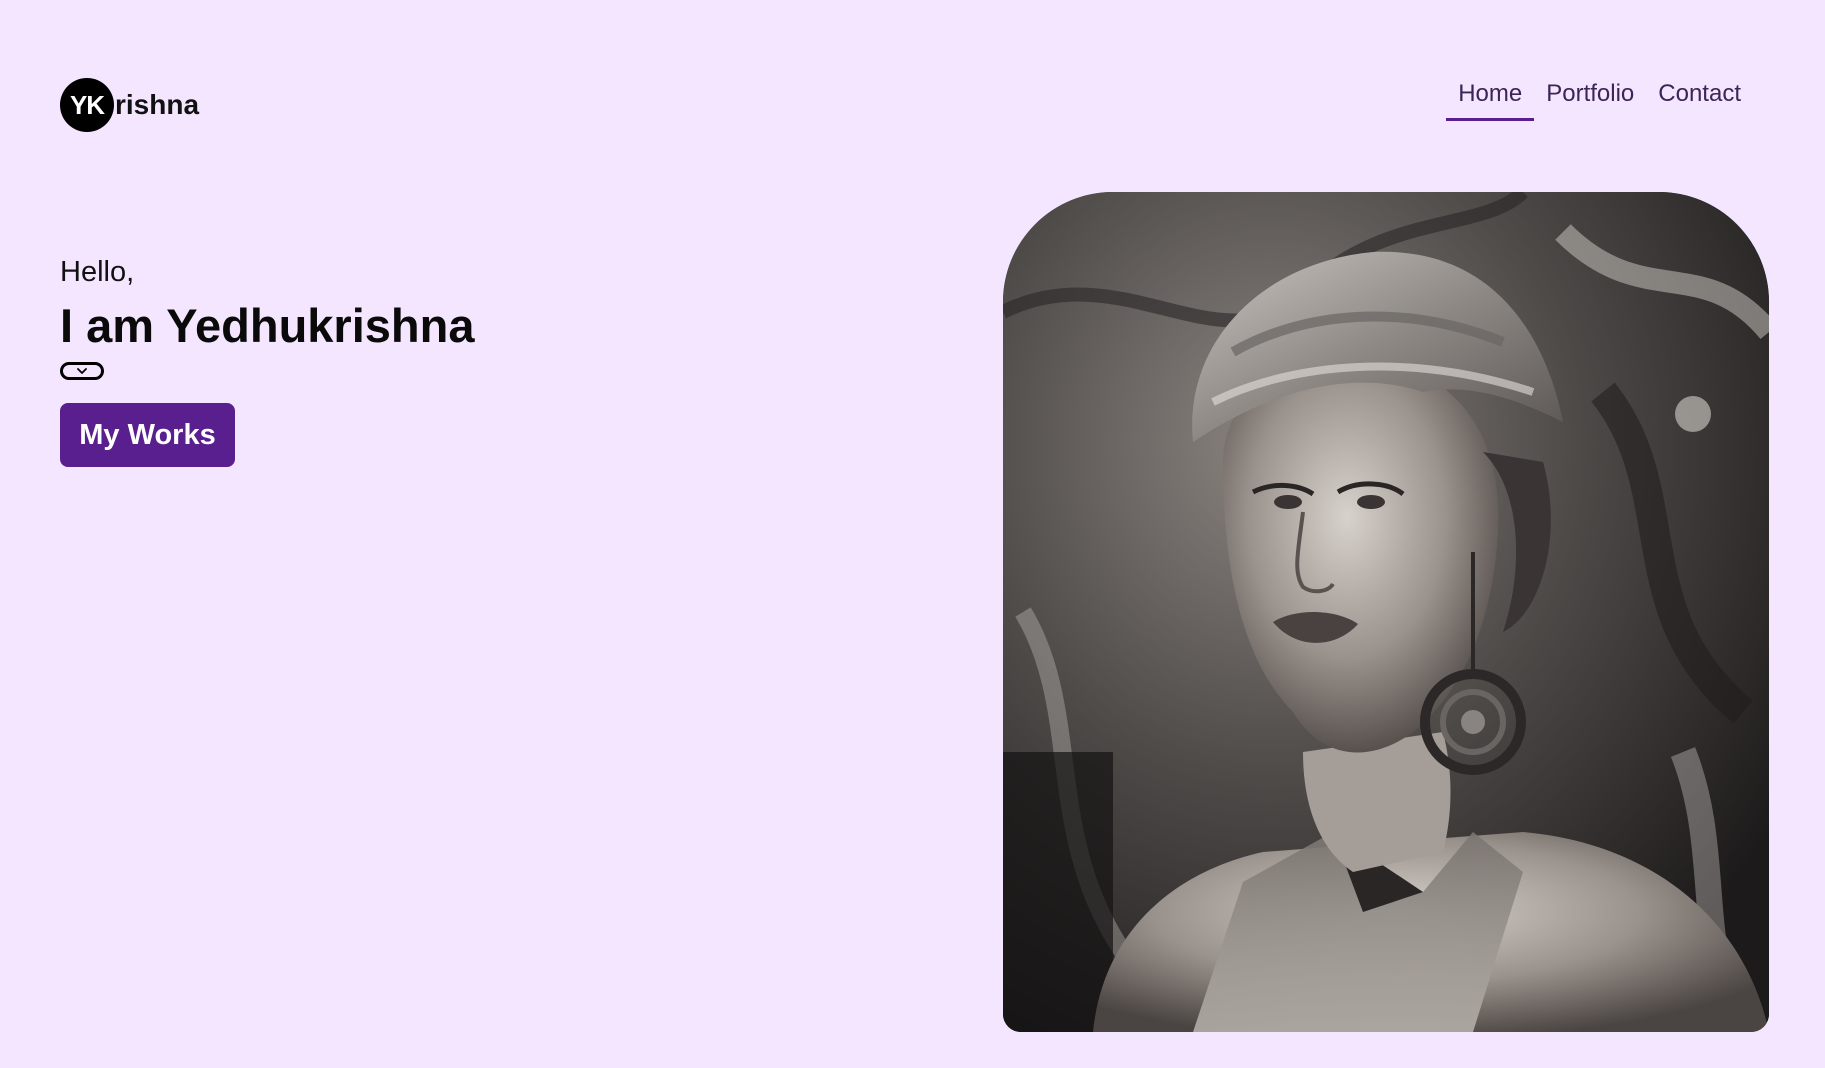  What do you see at coordinates (97, 272) in the screenshot?
I see `hero-greeting: Hello,` at bounding box center [97, 272].